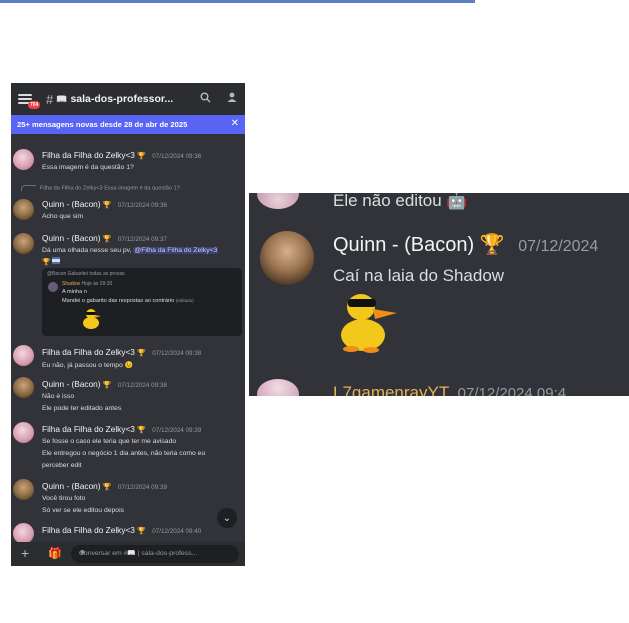 This screenshot has height=623, width=629. Describe the element at coordinates (62, 465) in the screenshot. I see `message-text: perceber edit` at that location.